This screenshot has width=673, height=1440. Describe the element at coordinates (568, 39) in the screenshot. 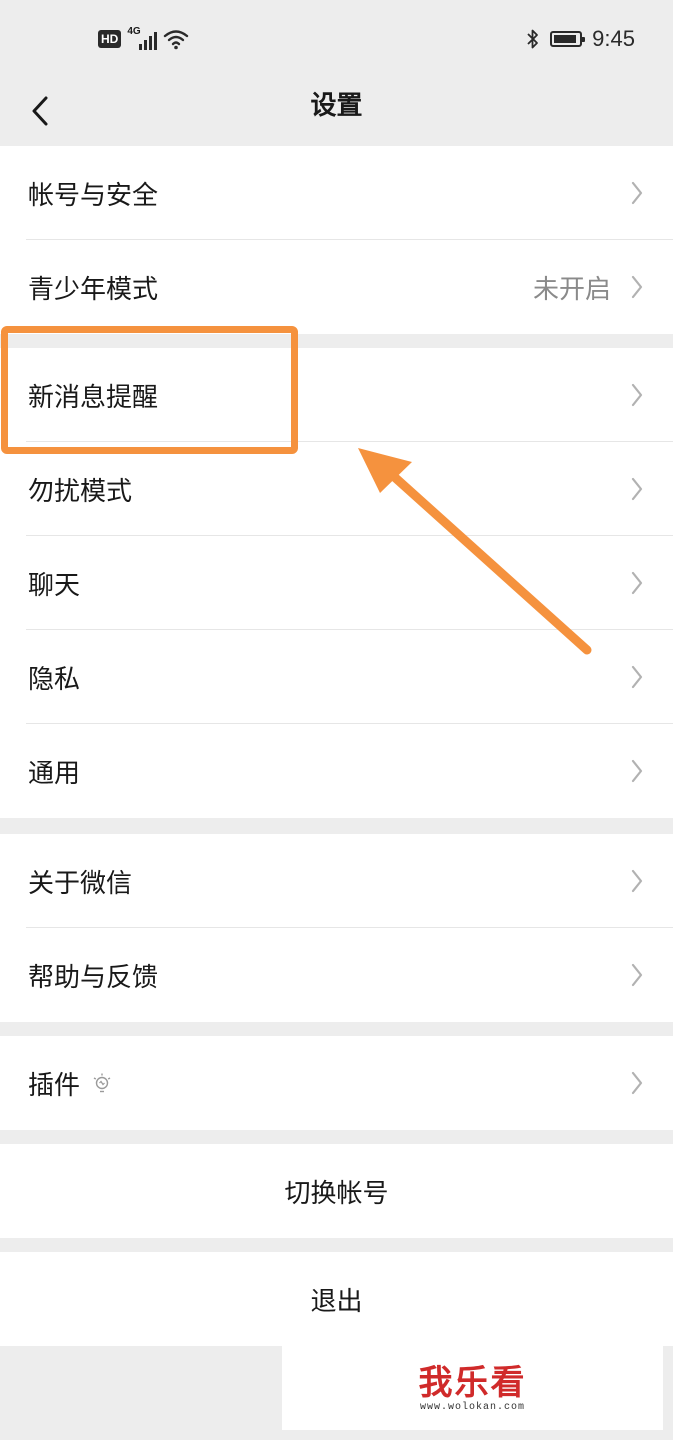

I see `battery-icon` at that location.